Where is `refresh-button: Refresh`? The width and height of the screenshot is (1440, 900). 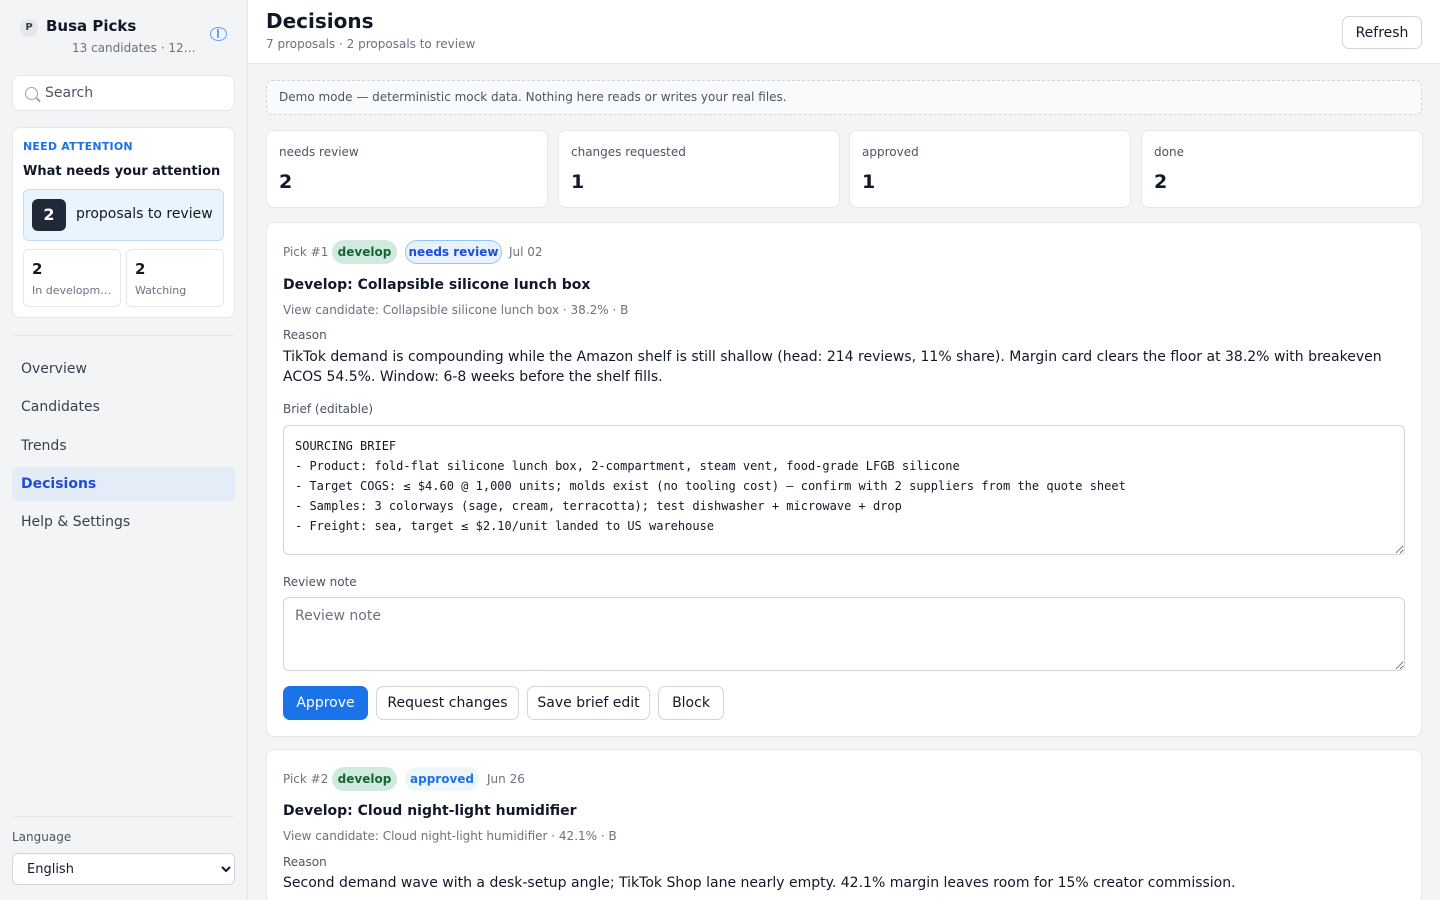 refresh-button: Refresh is located at coordinates (1382, 32).